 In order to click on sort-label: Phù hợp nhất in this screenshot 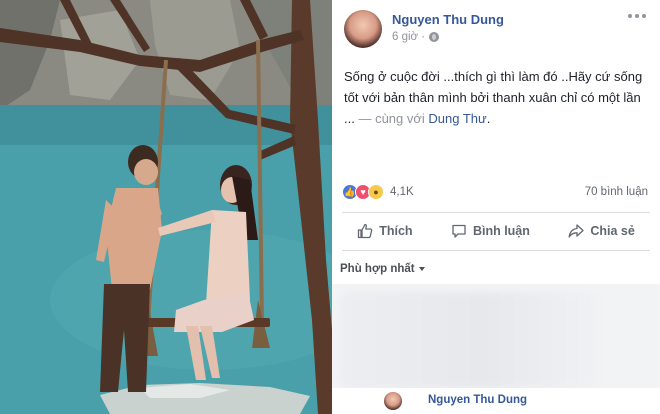, I will do `click(377, 269)`.